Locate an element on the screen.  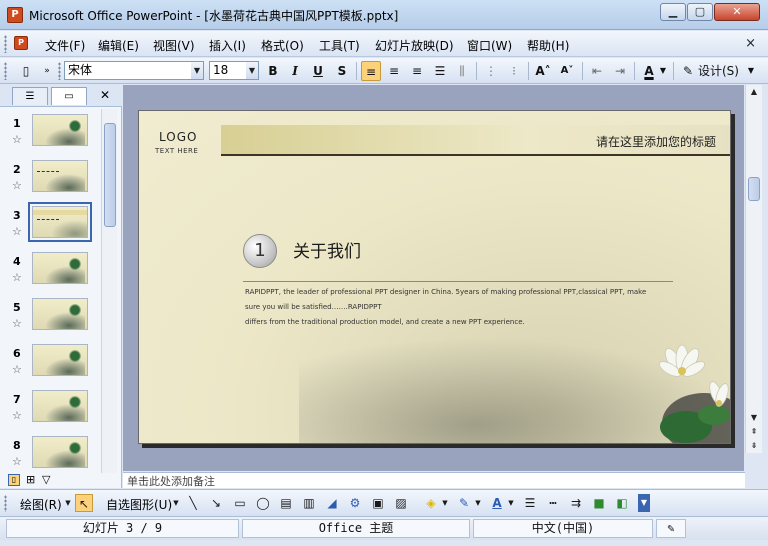
underline-button: U is located at coordinates (318, 71).